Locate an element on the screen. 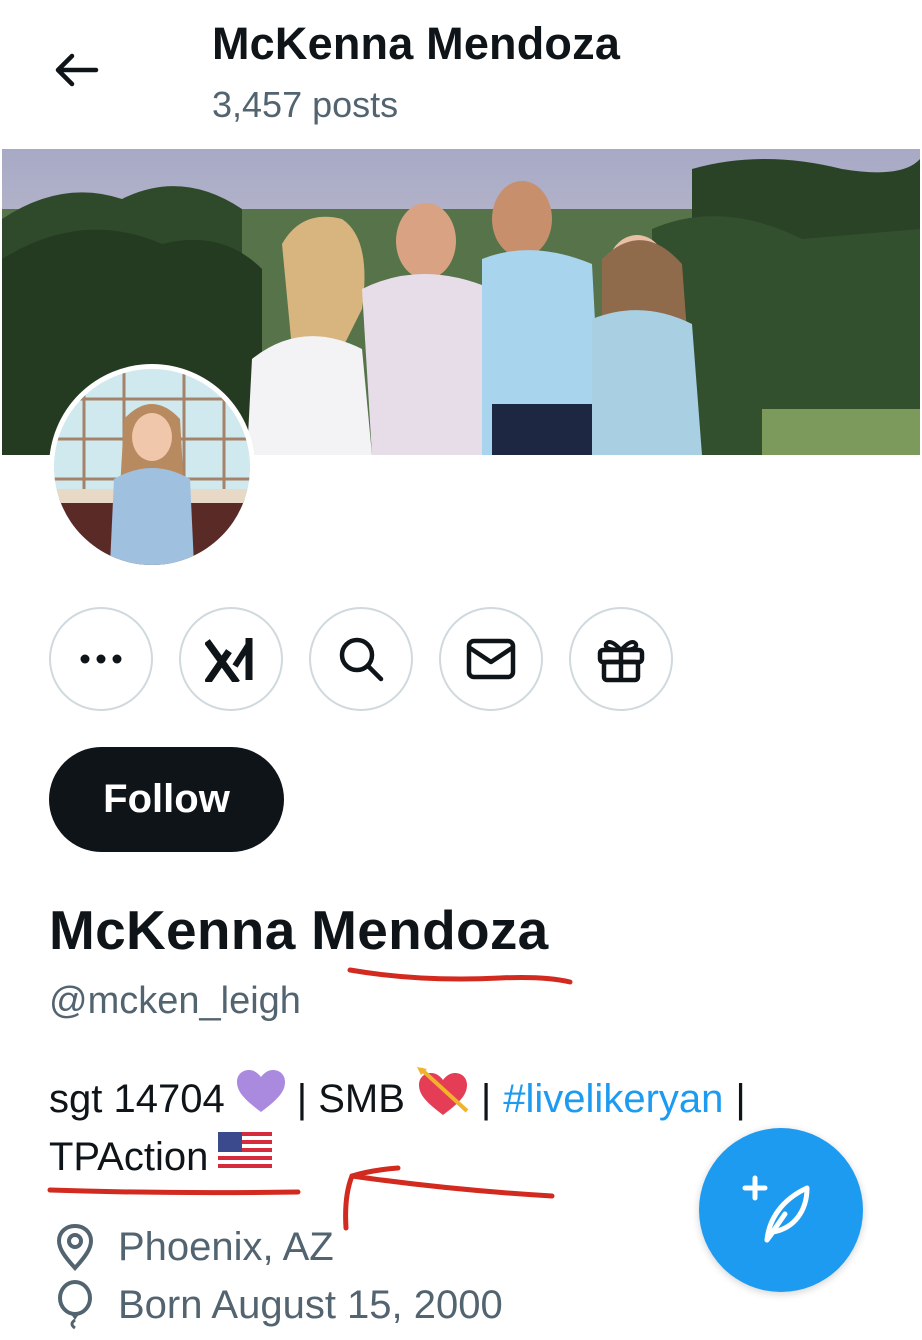 The height and width of the screenshot is (1340, 922). location-row: Phoenix, AZ is located at coordinates (192, 1247).